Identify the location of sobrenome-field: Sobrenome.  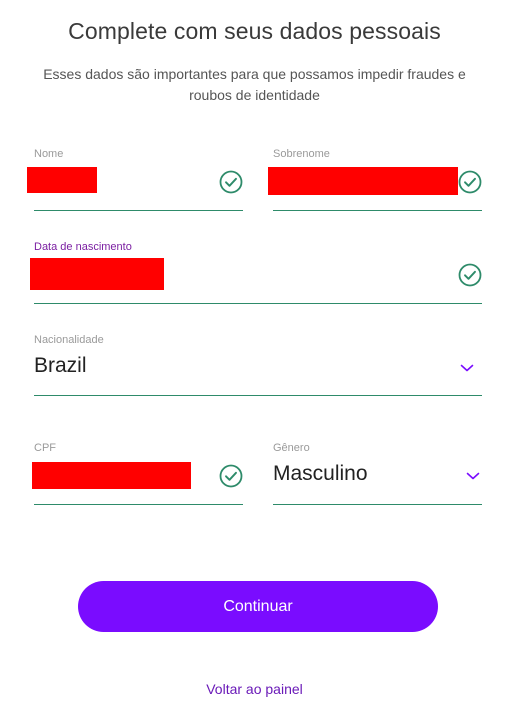
(375, 179).